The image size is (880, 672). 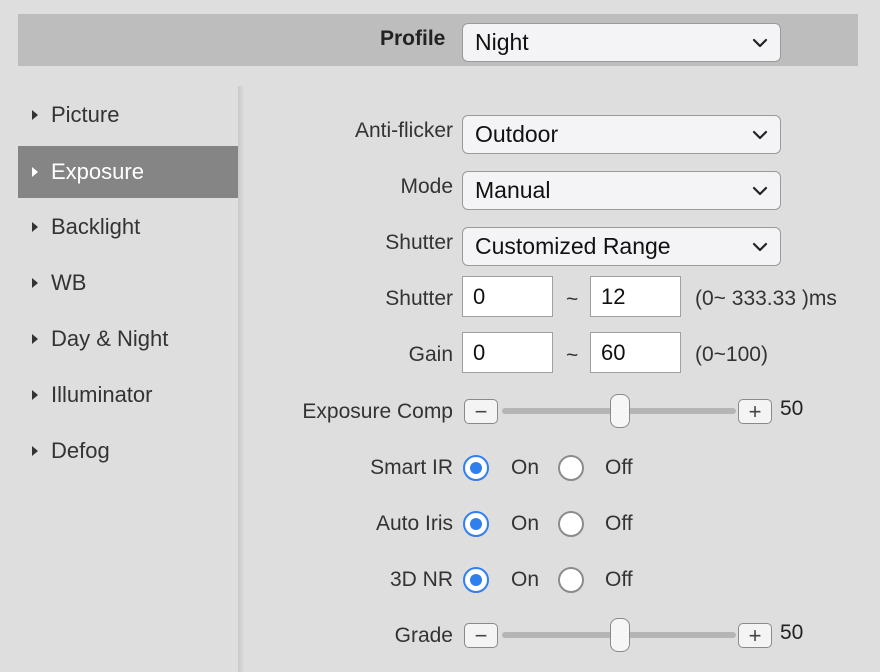 I want to click on smart-ir-off-radio, so click(x=571, y=468).